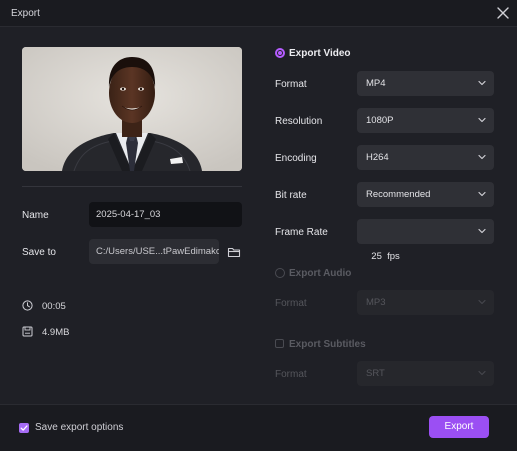 The image size is (517, 451). I want to click on title-bar: Export, so click(258, 13).